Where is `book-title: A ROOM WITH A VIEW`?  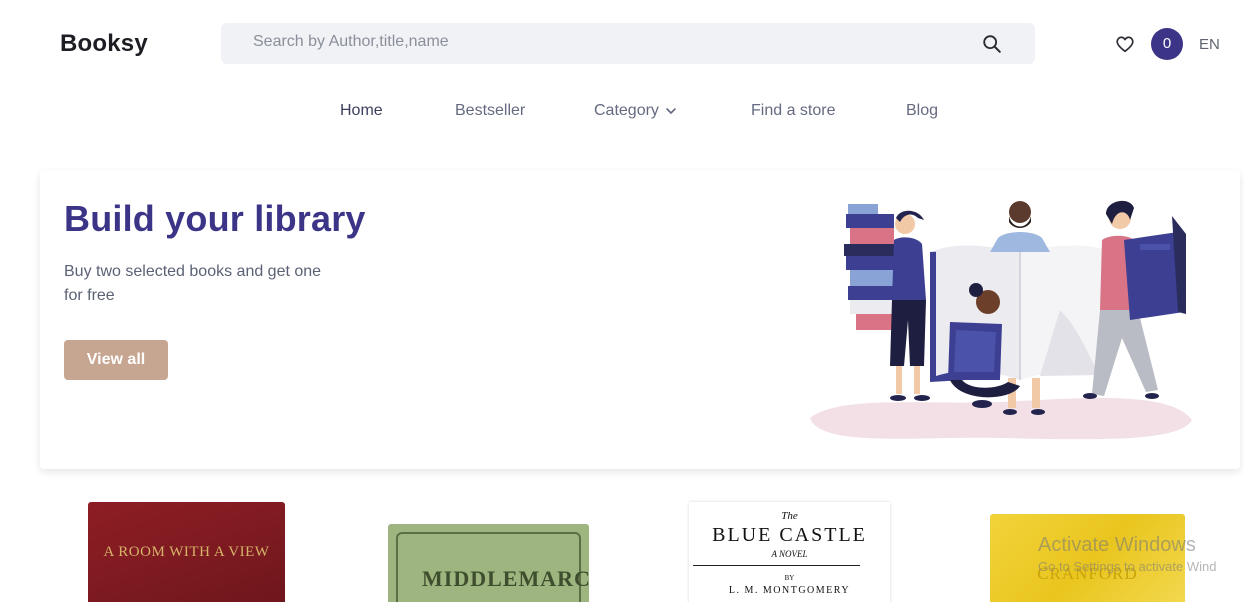 book-title: A ROOM WITH A VIEW is located at coordinates (186, 552).